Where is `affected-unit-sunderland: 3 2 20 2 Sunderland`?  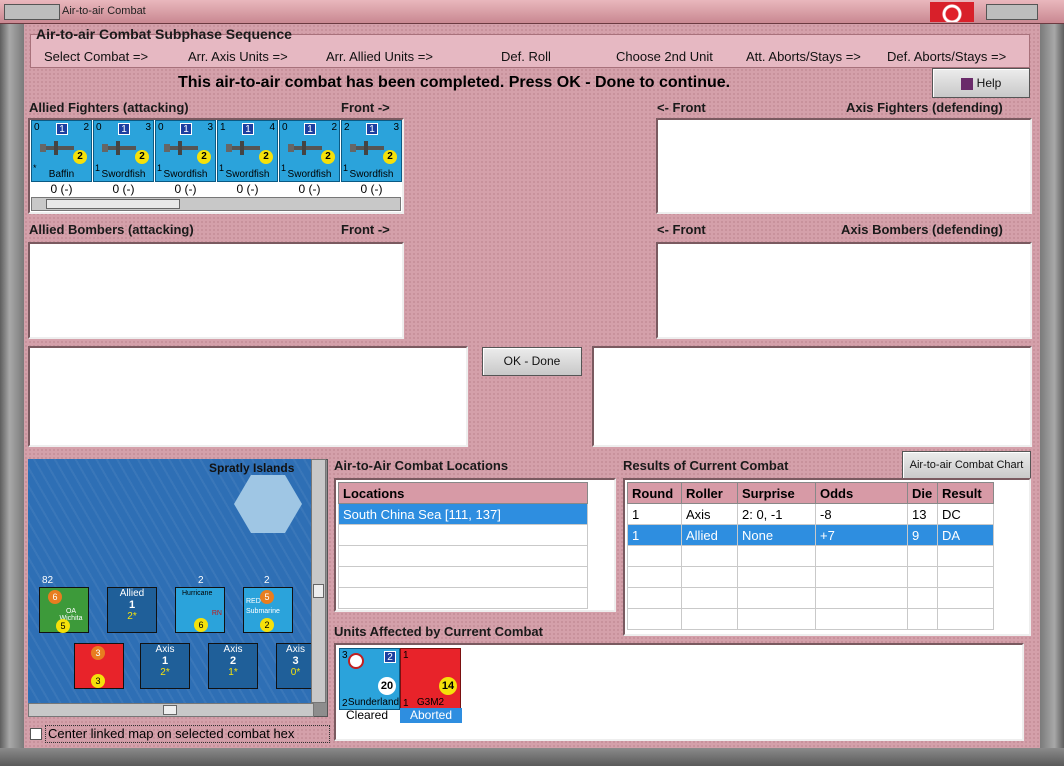
affected-unit-sunderland: 3 2 20 2 Sunderland is located at coordinates (369, 679).